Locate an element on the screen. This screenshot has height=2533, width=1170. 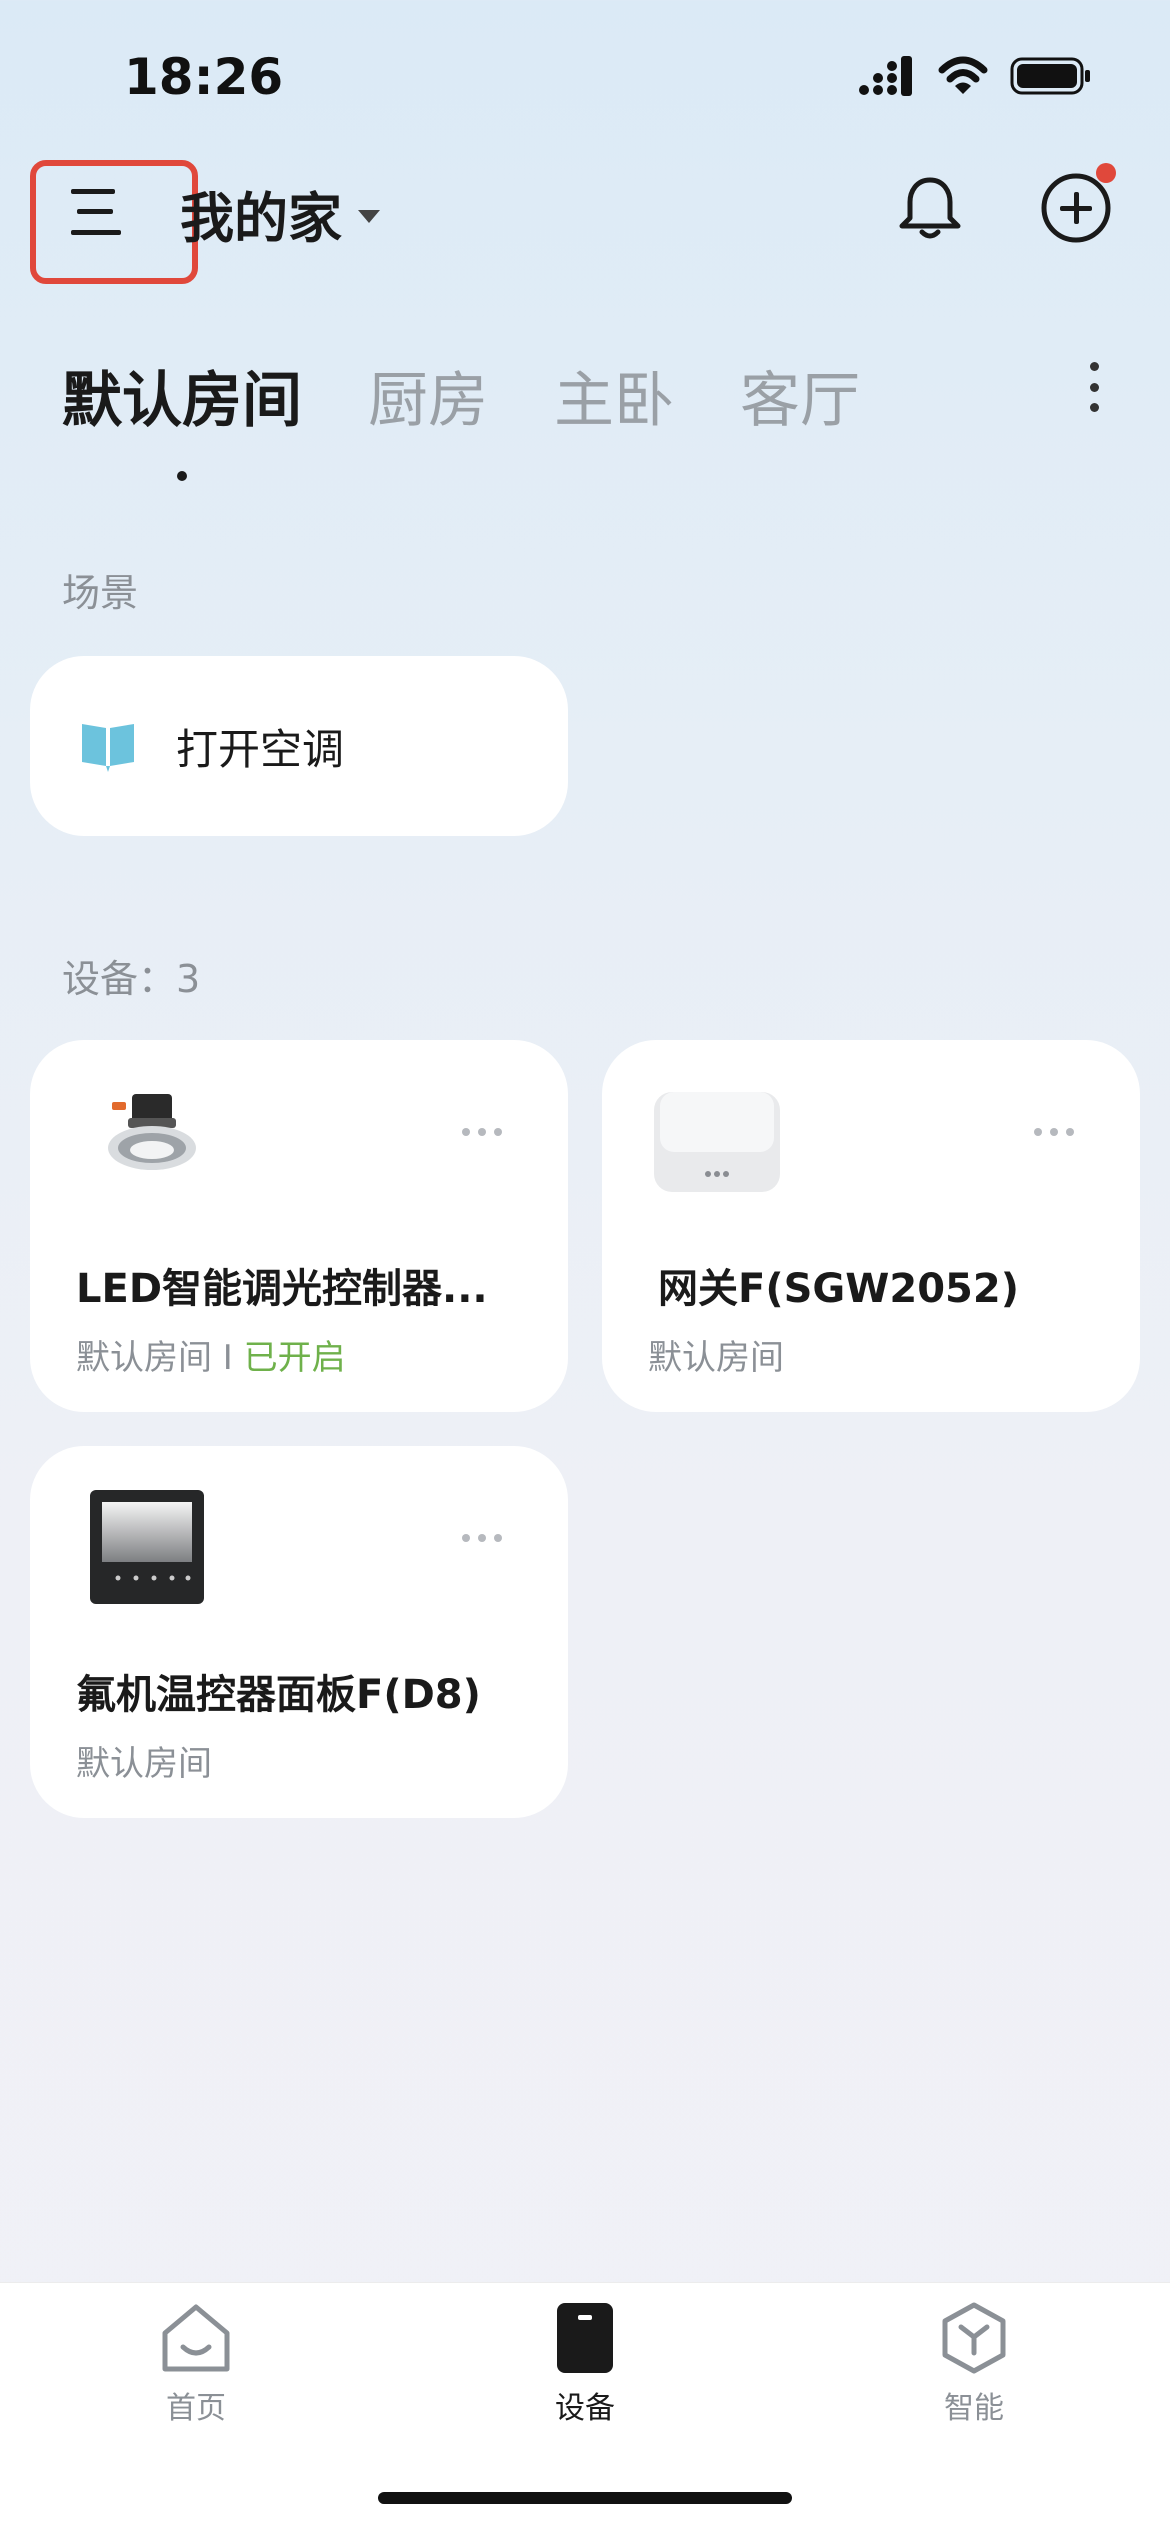
home-name: 我的家 is located at coordinates (261, 218).